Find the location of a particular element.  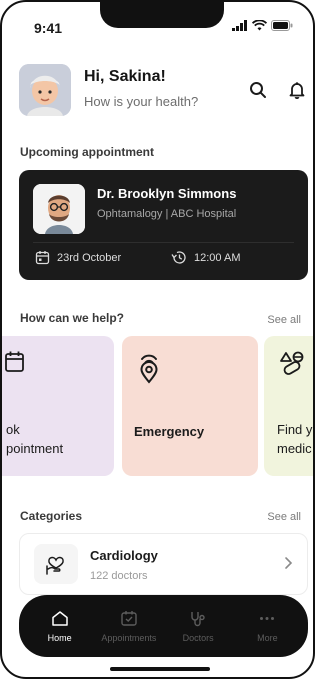

help-section-title: How can we help? is located at coordinates (72, 318).